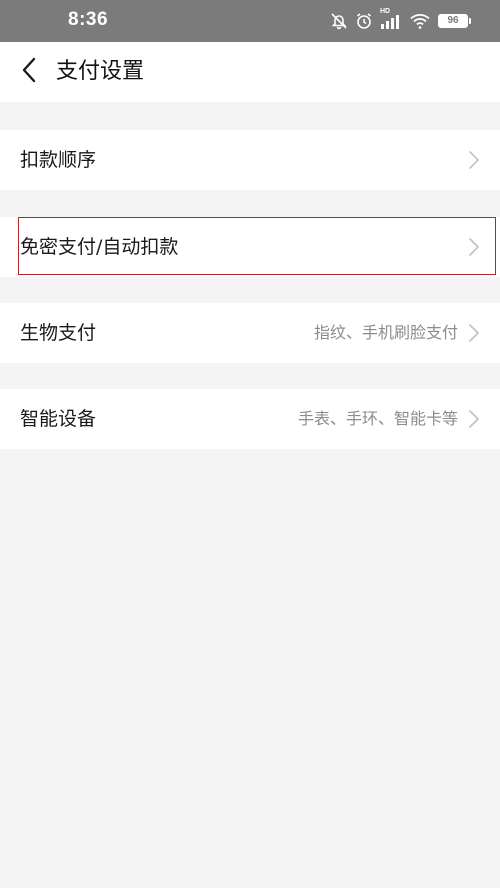 The width and height of the screenshot is (500, 888). I want to click on battery-level: 96, so click(453, 20).